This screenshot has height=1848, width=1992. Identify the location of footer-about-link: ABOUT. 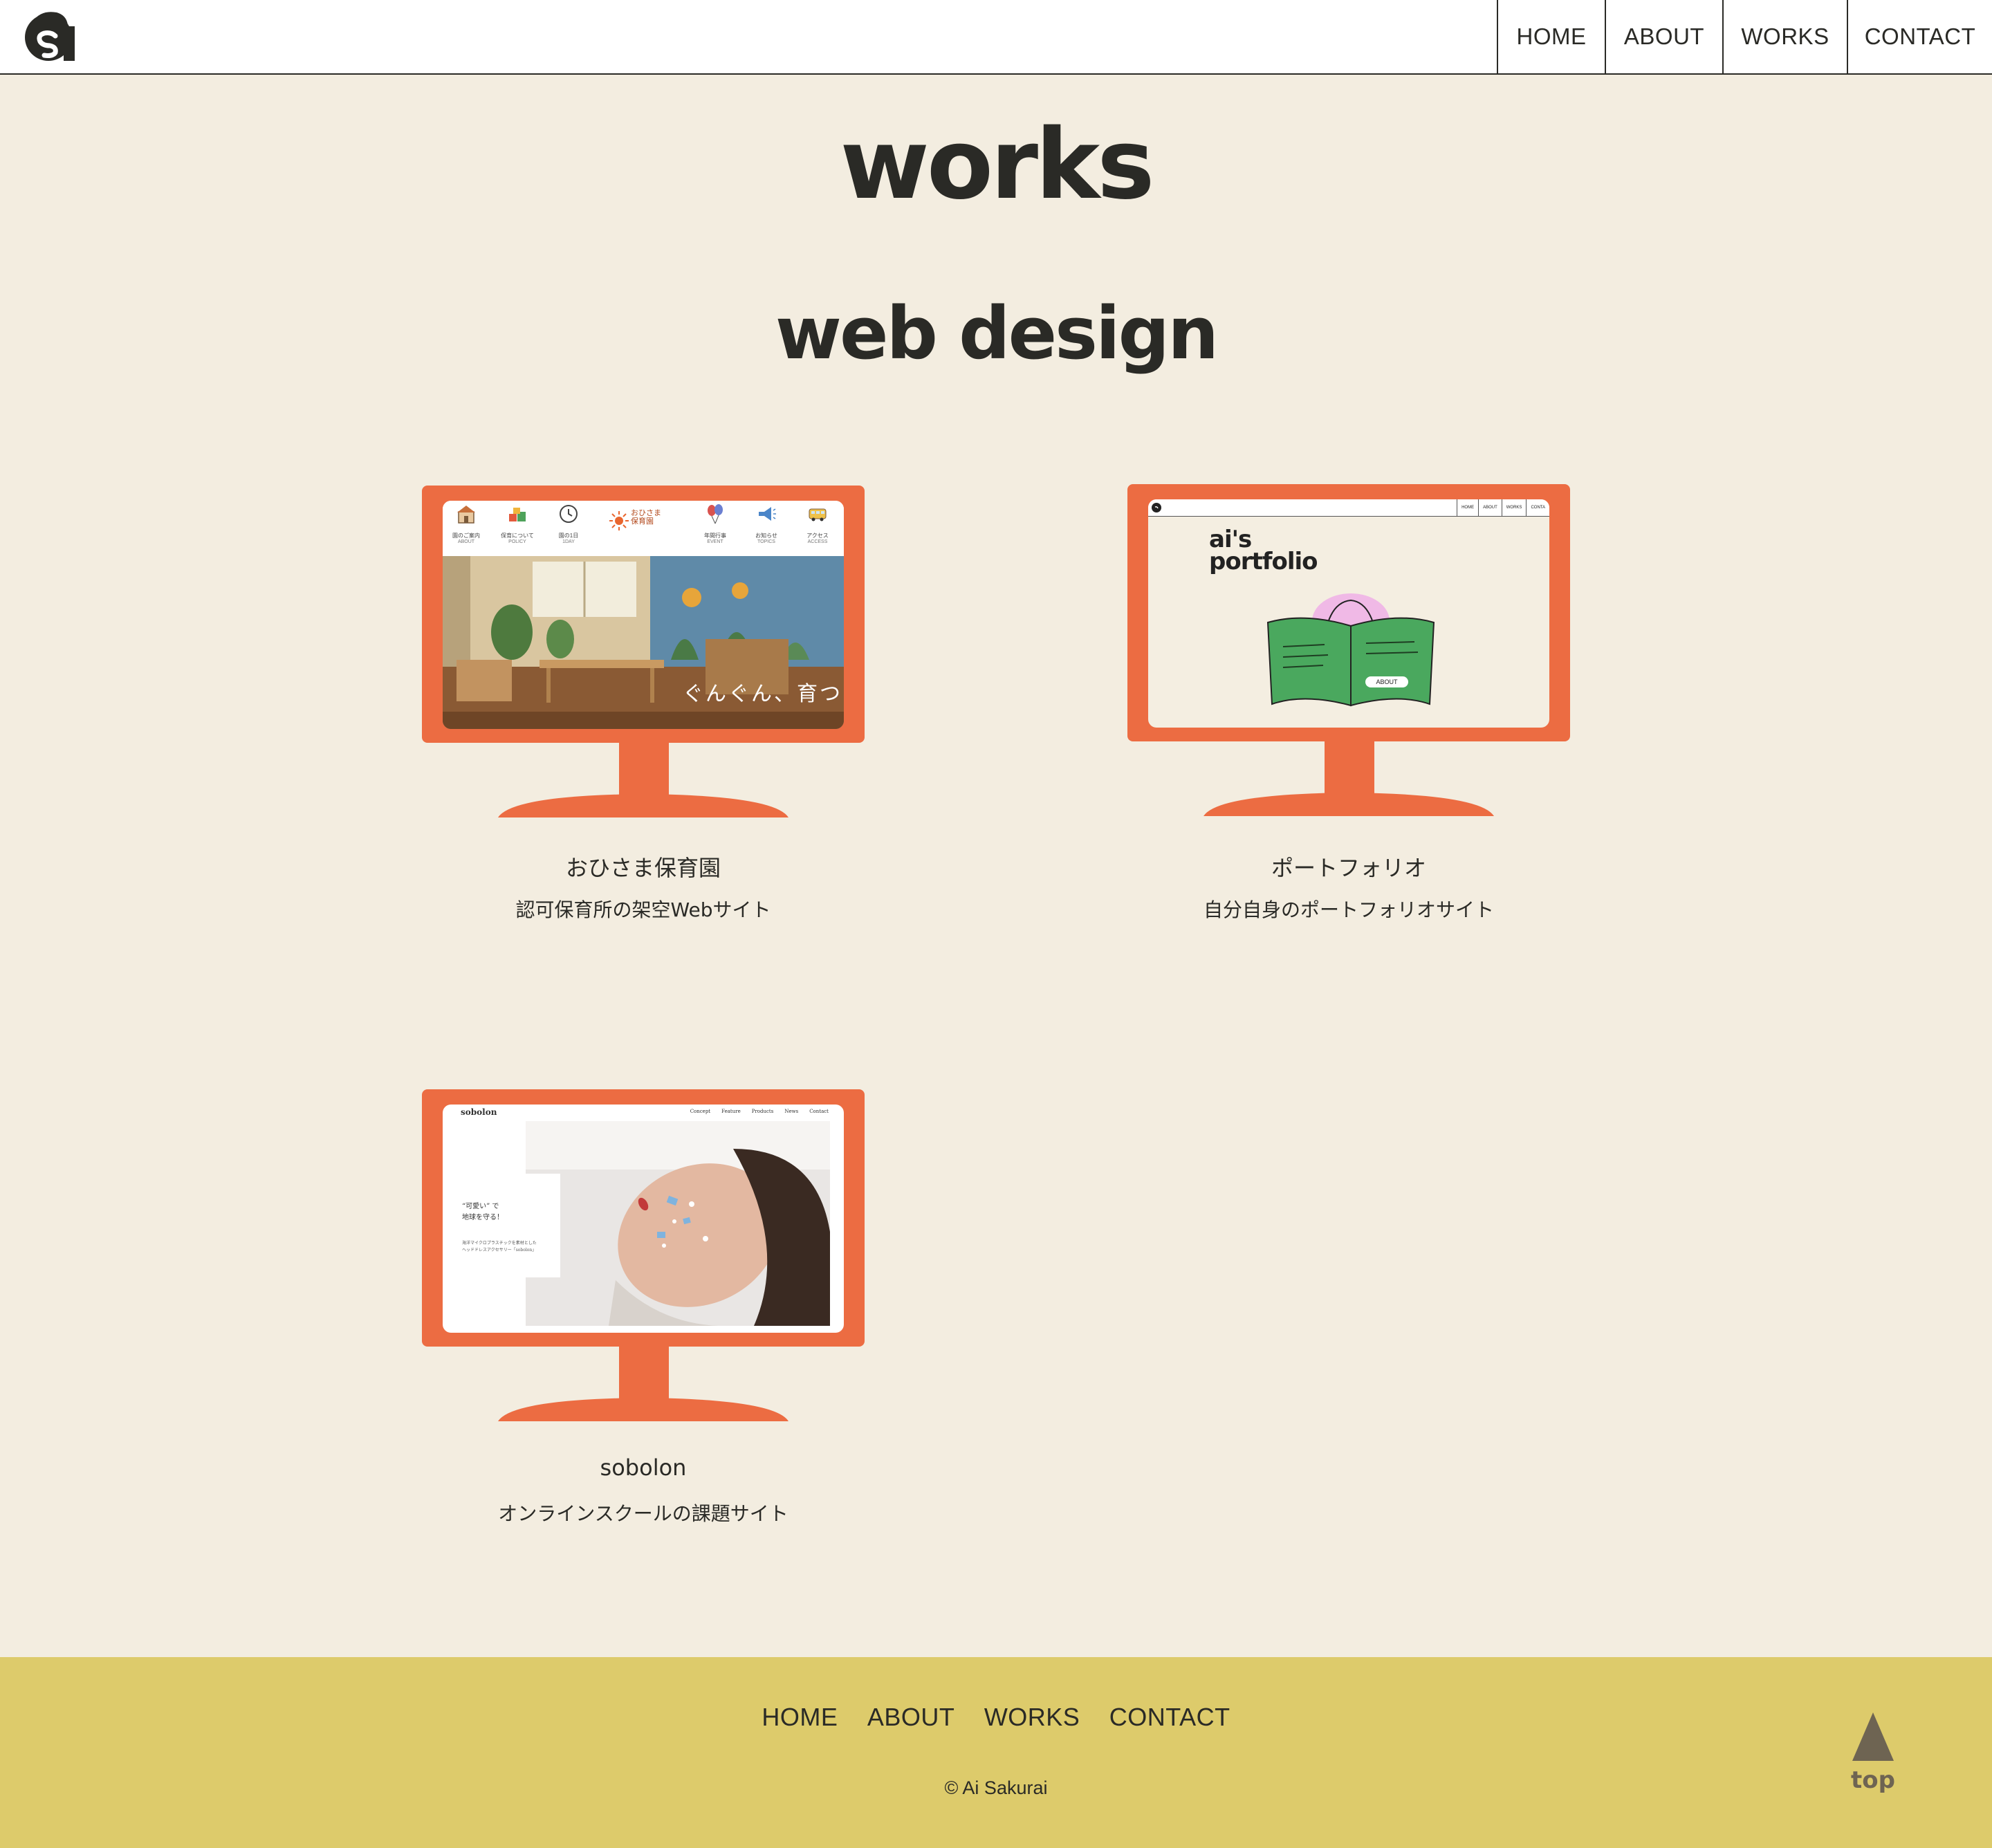
(911, 1717).